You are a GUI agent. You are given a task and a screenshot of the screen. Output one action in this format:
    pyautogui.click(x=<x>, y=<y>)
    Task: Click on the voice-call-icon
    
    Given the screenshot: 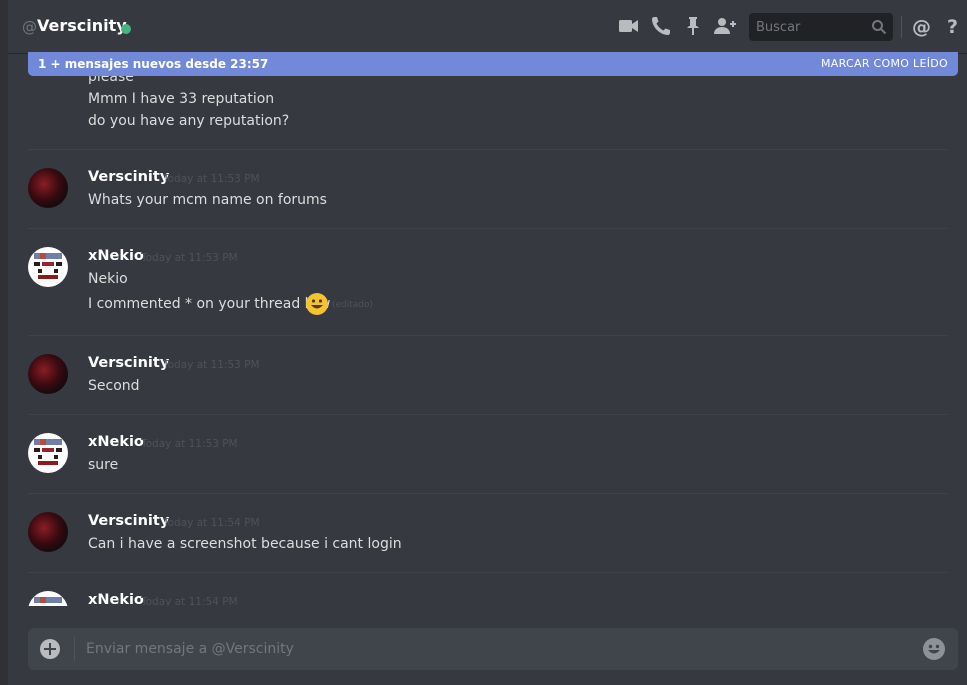 What is the action you would take?
    pyautogui.click(x=661, y=26)
    